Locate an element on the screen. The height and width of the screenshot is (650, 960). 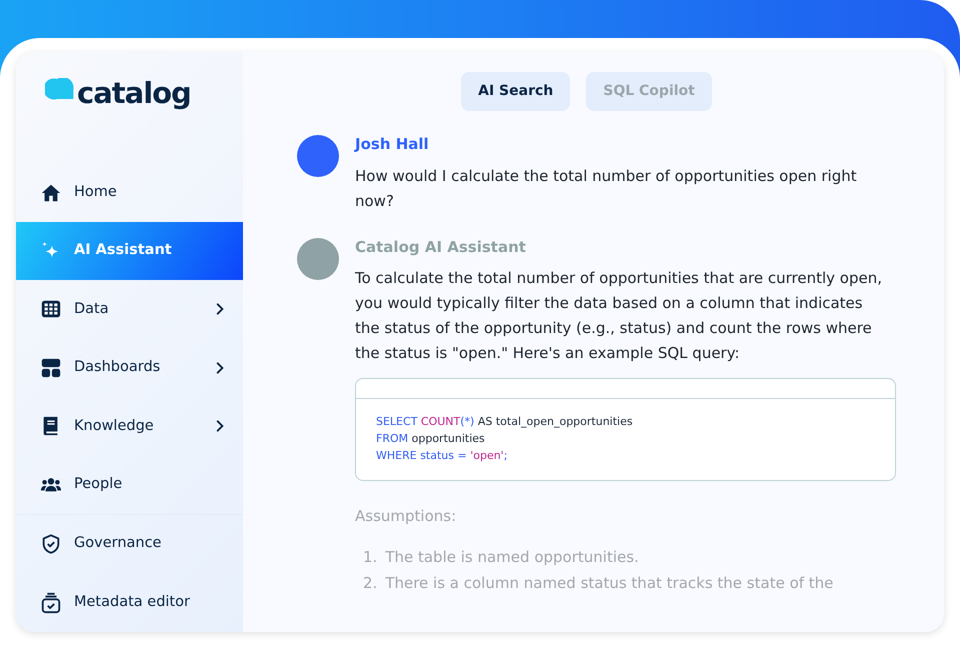
list-marker: 1. is located at coordinates (370, 557).